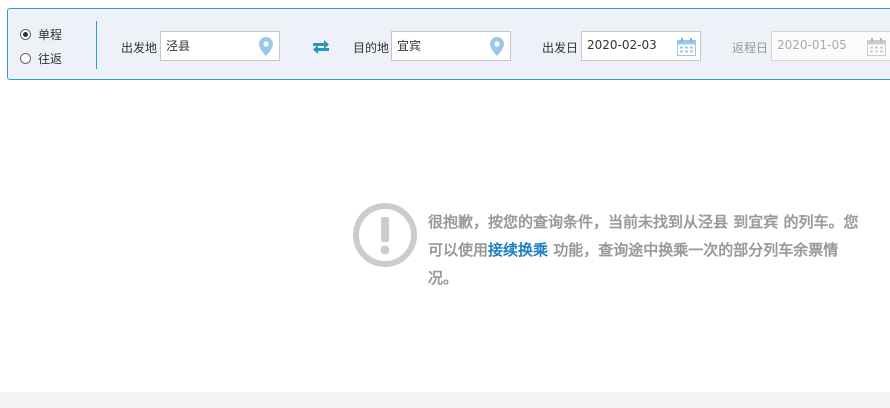 This screenshot has height=408, width=890. What do you see at coordinates (445, 400) in the screenshot?
I see `footer-strip` at bounding box center [445, 400].